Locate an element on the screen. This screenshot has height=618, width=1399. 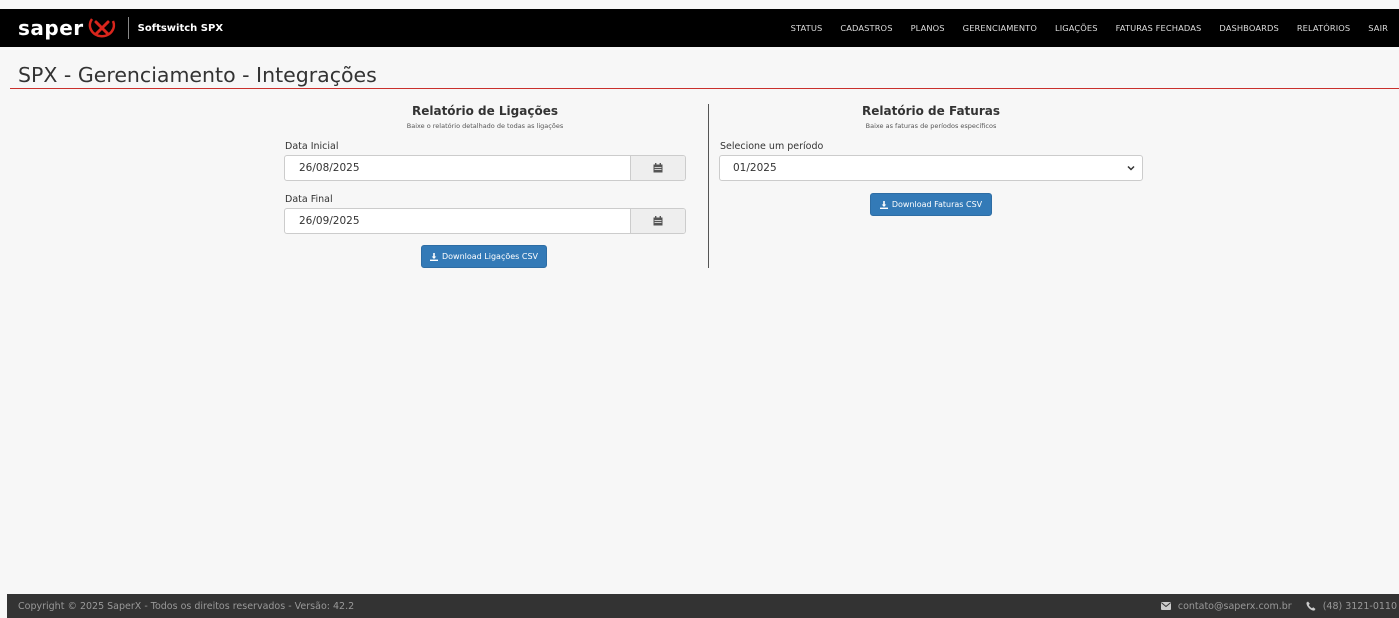
section-divider is located at coordinates (708, 186).